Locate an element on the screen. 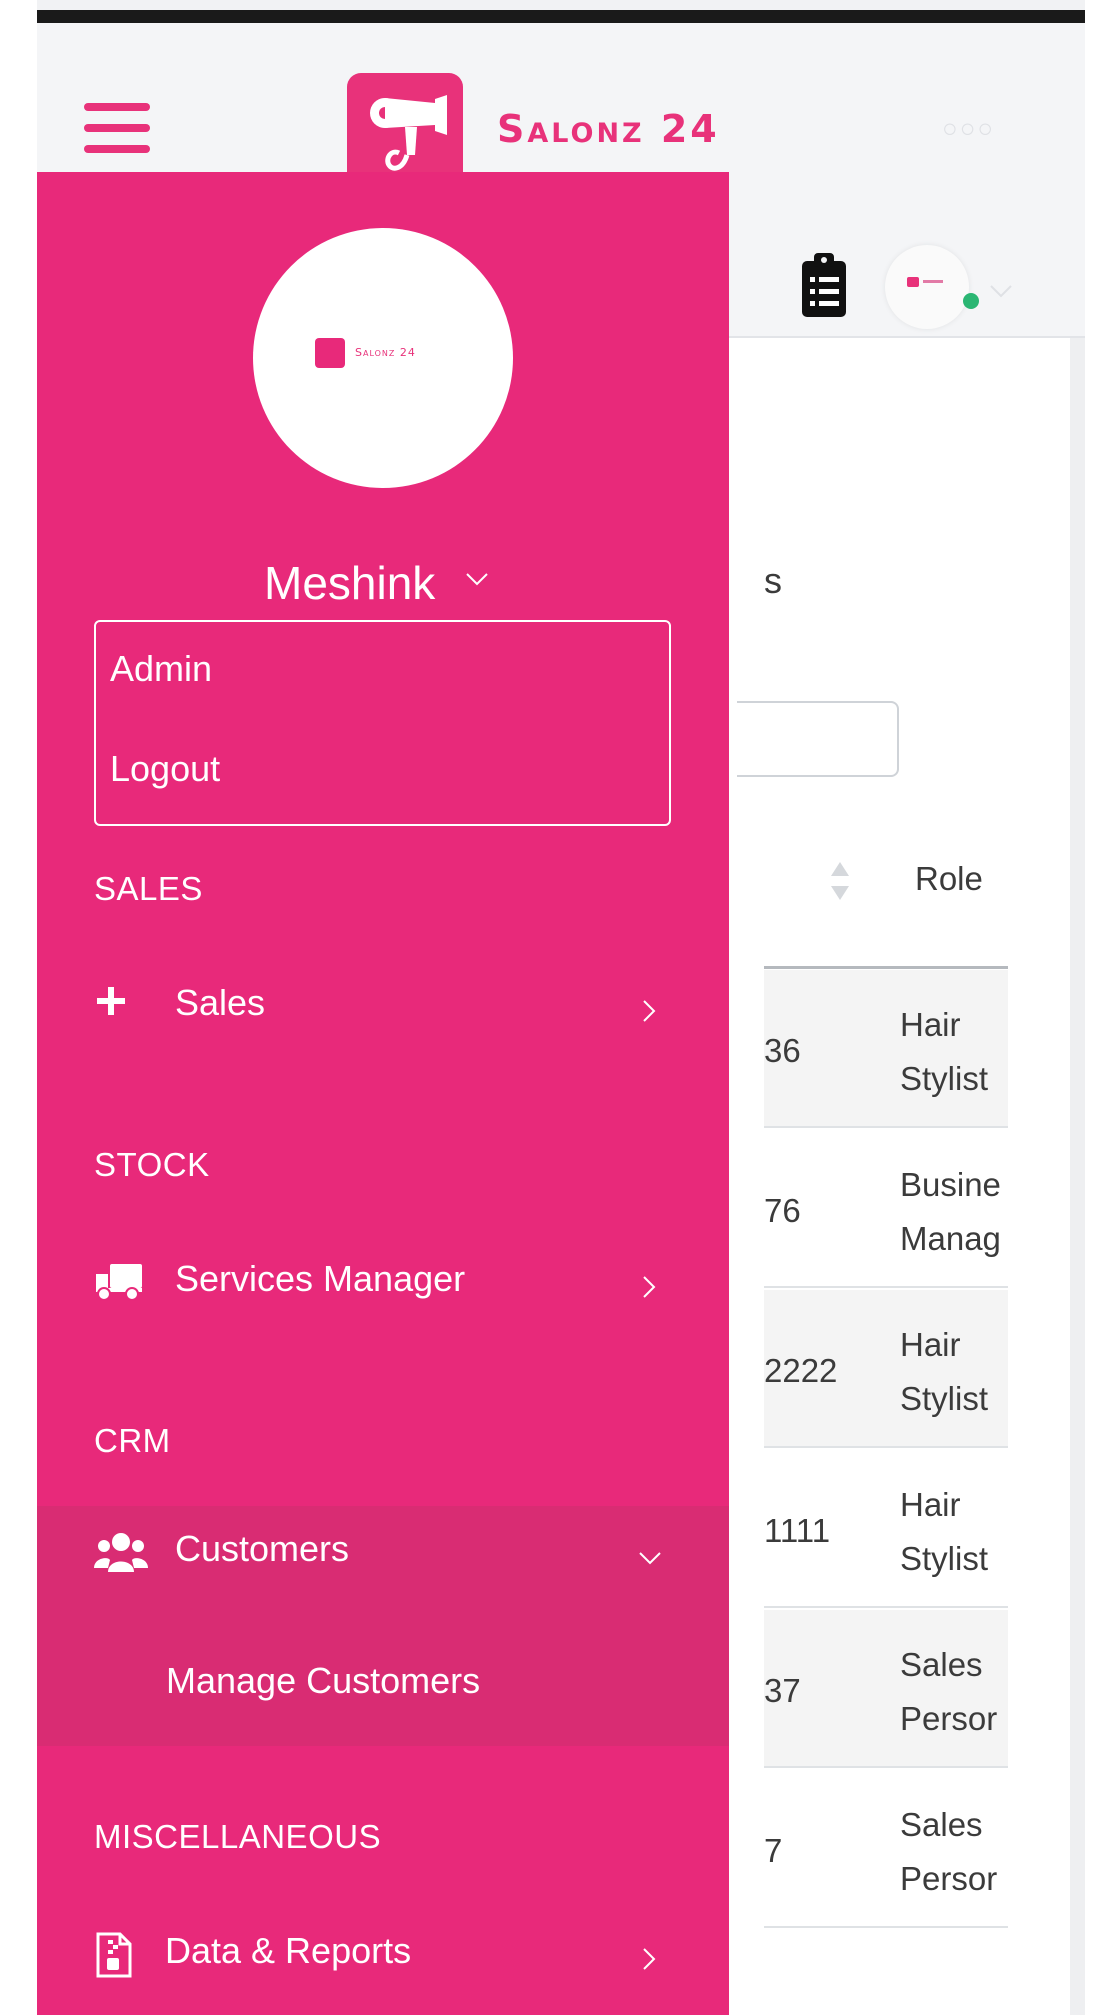 The height and width of the screenshot is (2015, 1095). truck-icon is located at coordinates (119, 1282).